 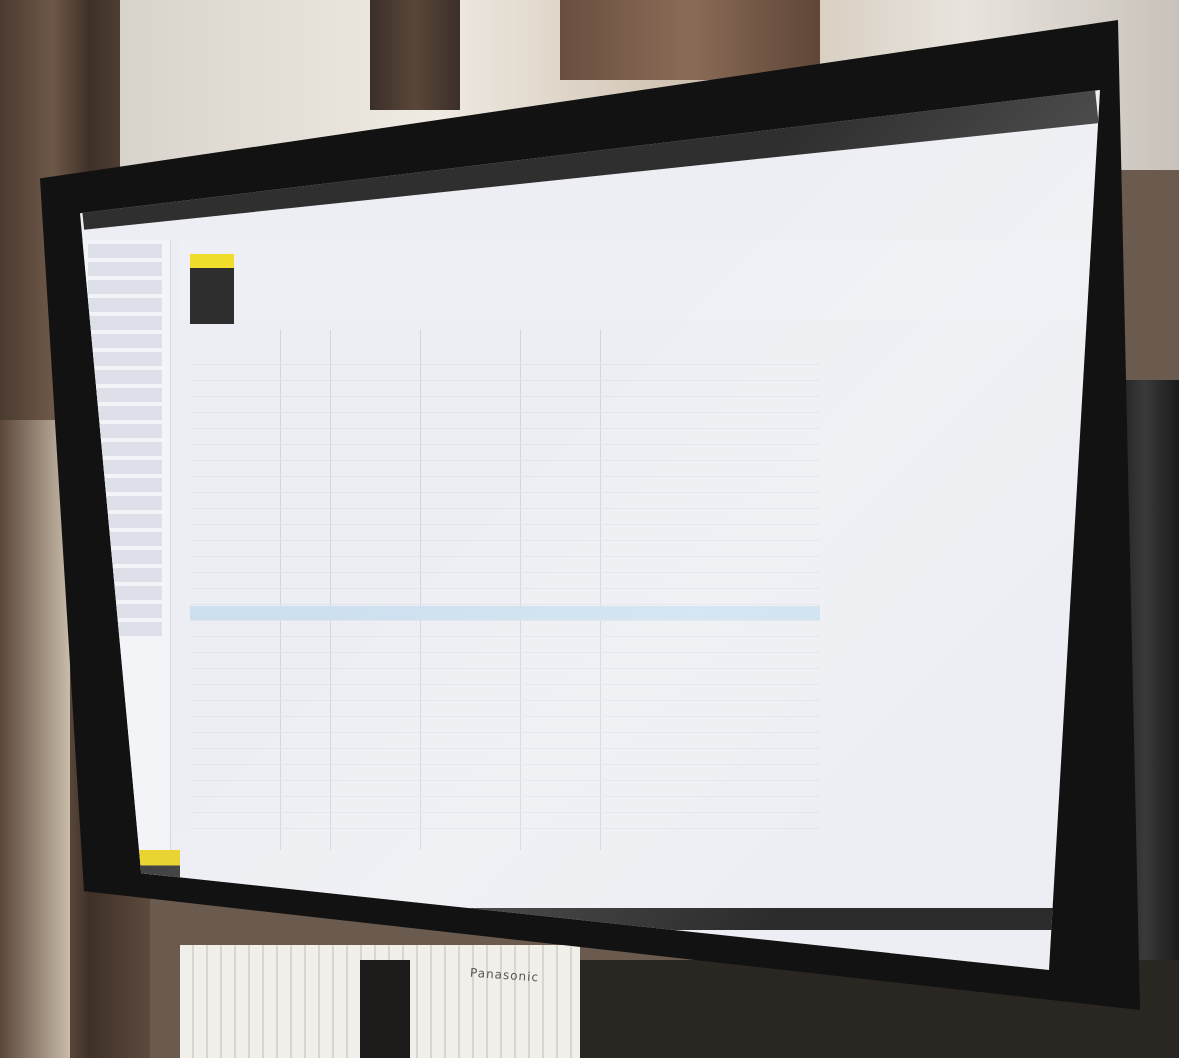 I want to click on monitor-stand, so click(x=385, y=1009).